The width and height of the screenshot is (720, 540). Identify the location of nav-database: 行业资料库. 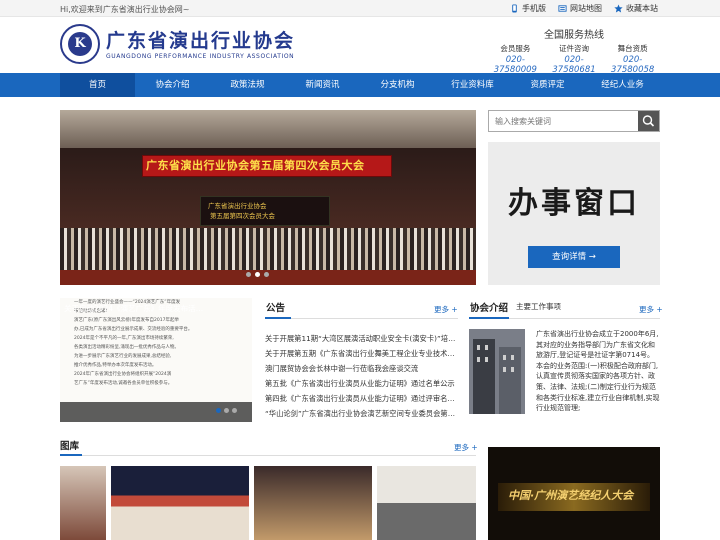
(472, 85).